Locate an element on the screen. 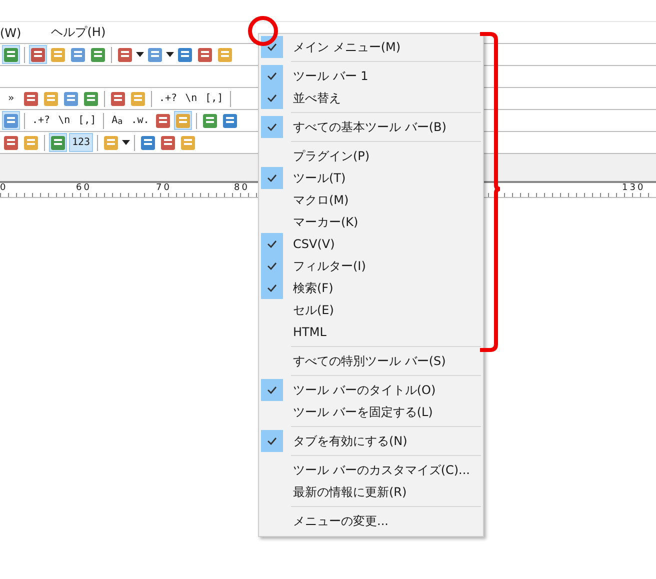 The image size is (656, 579). menu-item: ツール(T) is located at coordinates (372, 178).